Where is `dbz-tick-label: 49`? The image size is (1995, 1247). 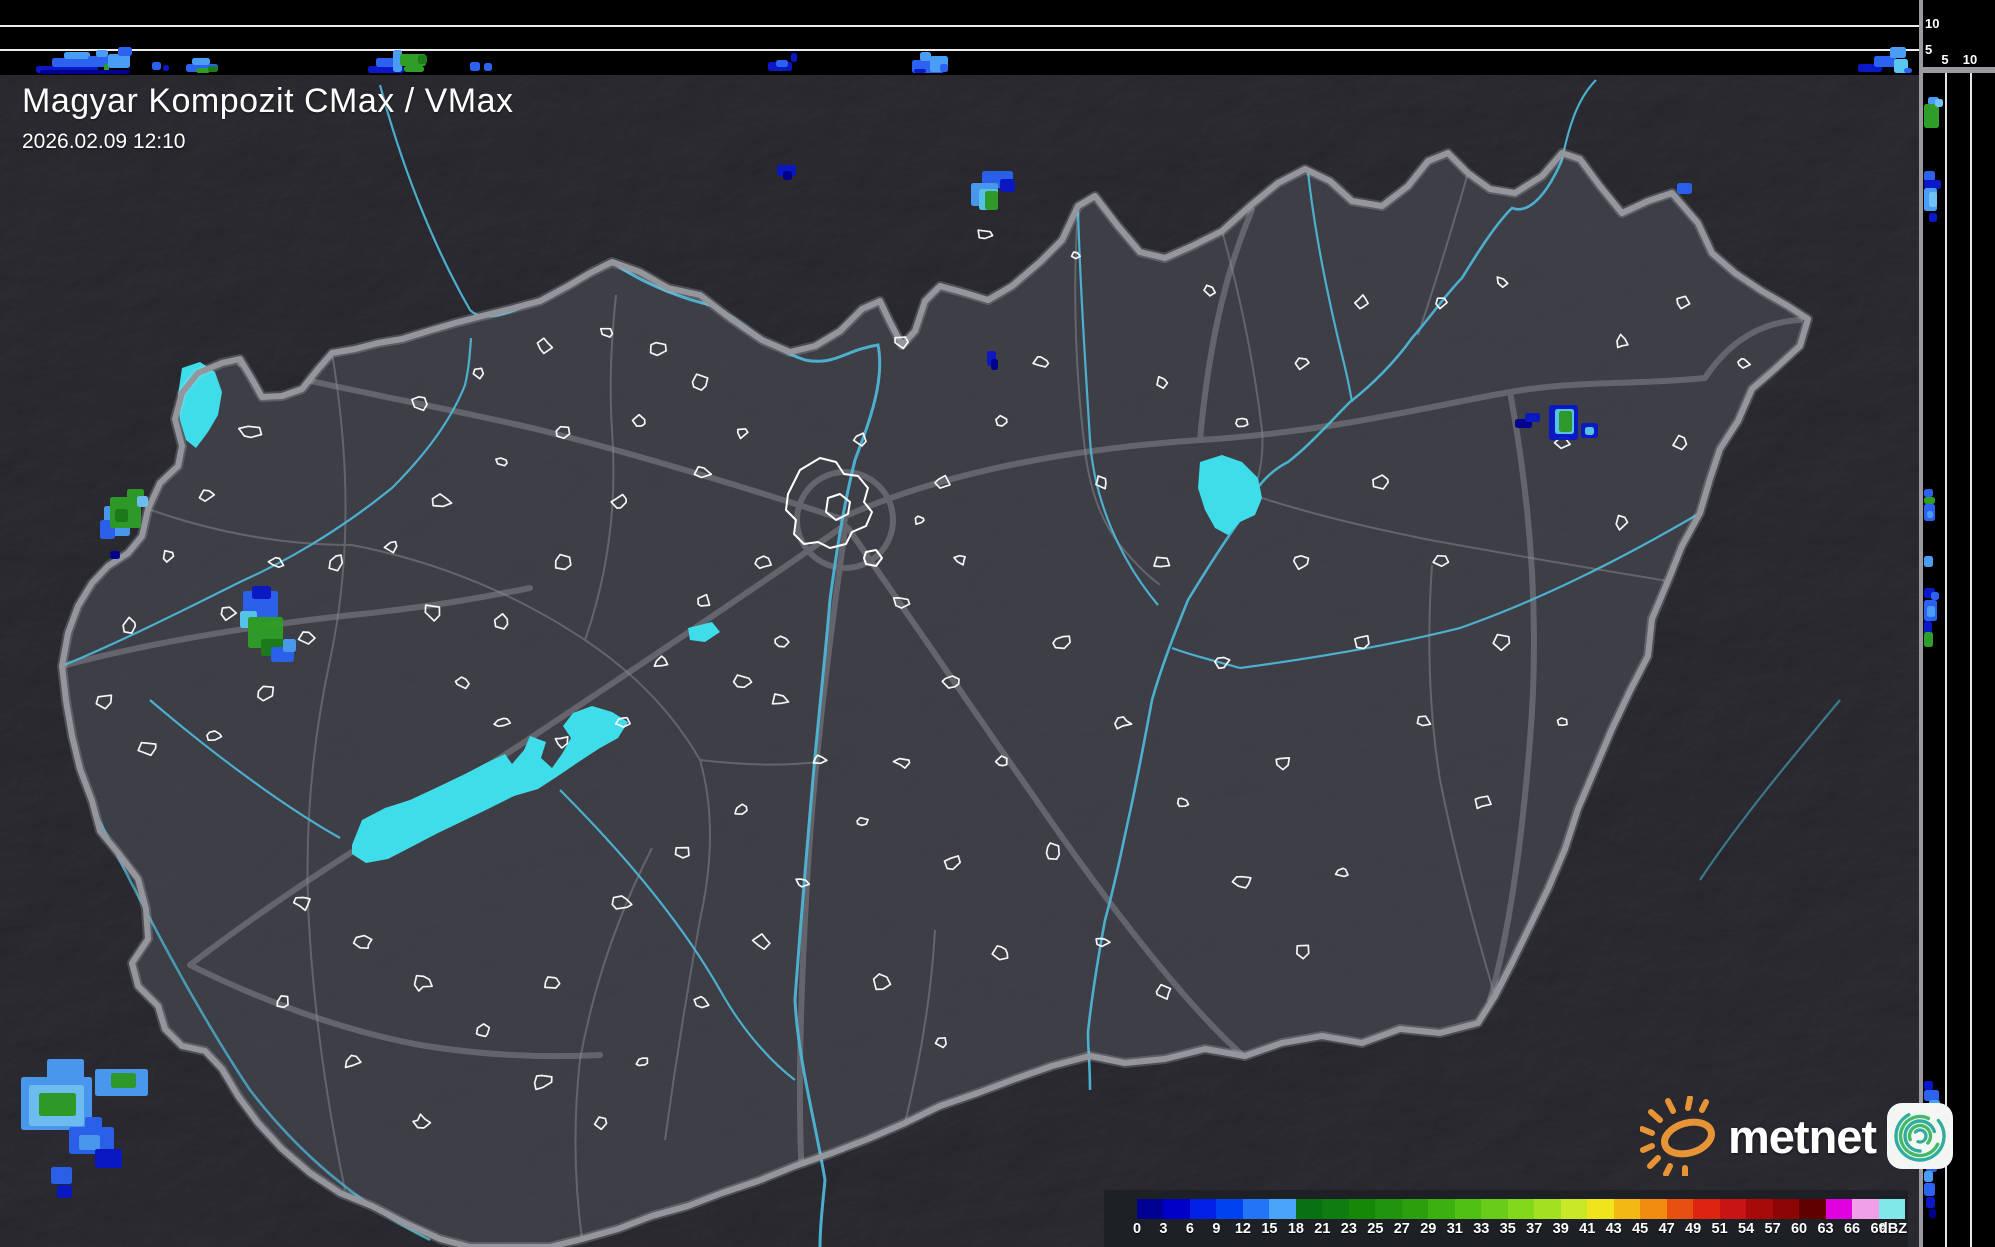
dbz-tick-label: 49 is located at coordinates (1693, 1229).